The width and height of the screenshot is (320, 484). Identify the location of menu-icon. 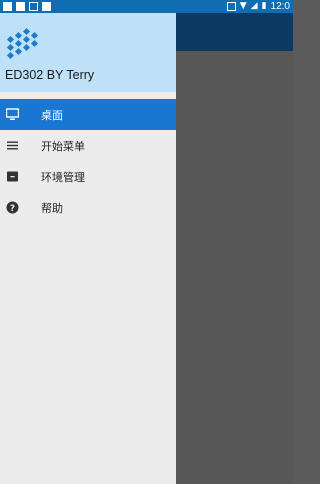
(12, 145).